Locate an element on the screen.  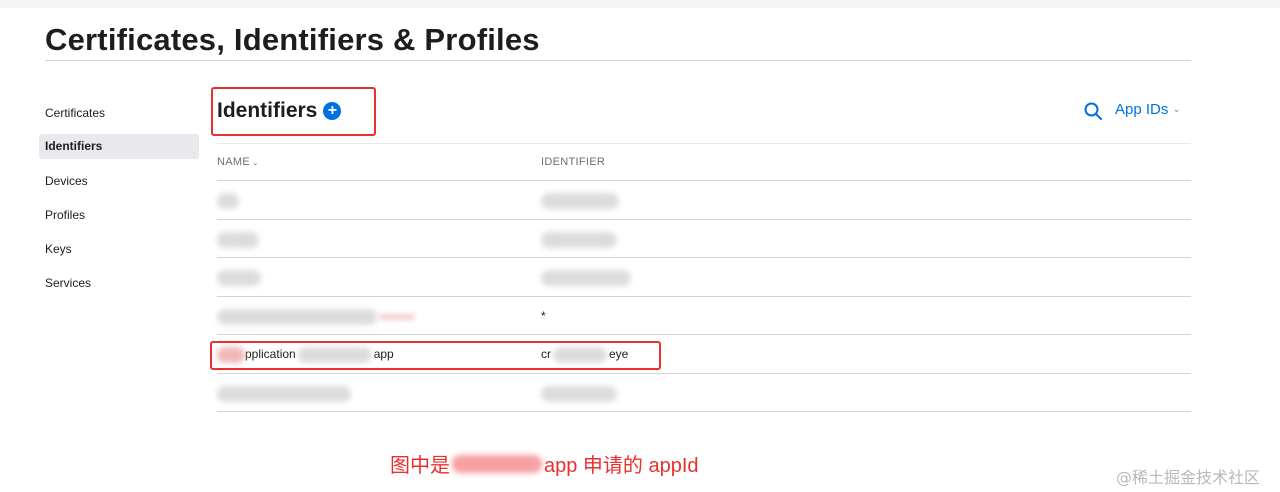
column-header-identifier: IDENTIFIER is located at coordinates (573, 162).